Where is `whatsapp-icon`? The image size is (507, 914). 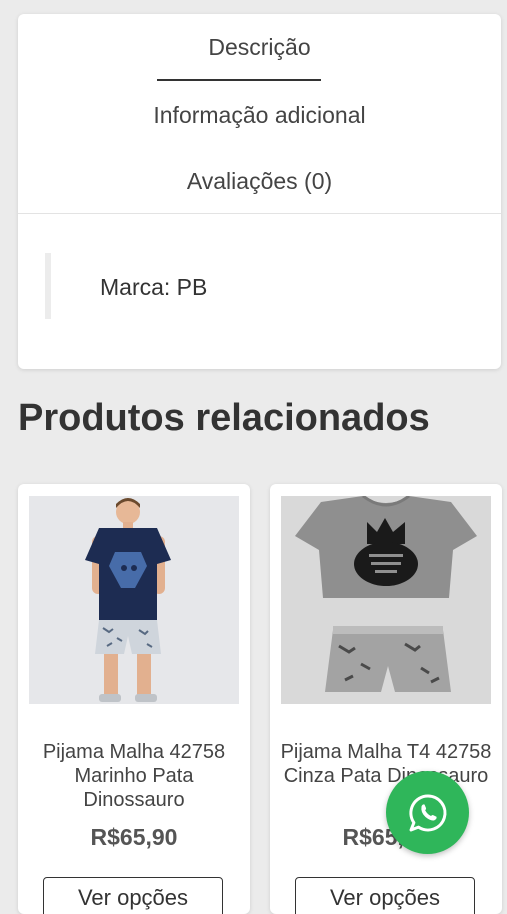
whatsapp-icon is located at coordinates (427, 812).